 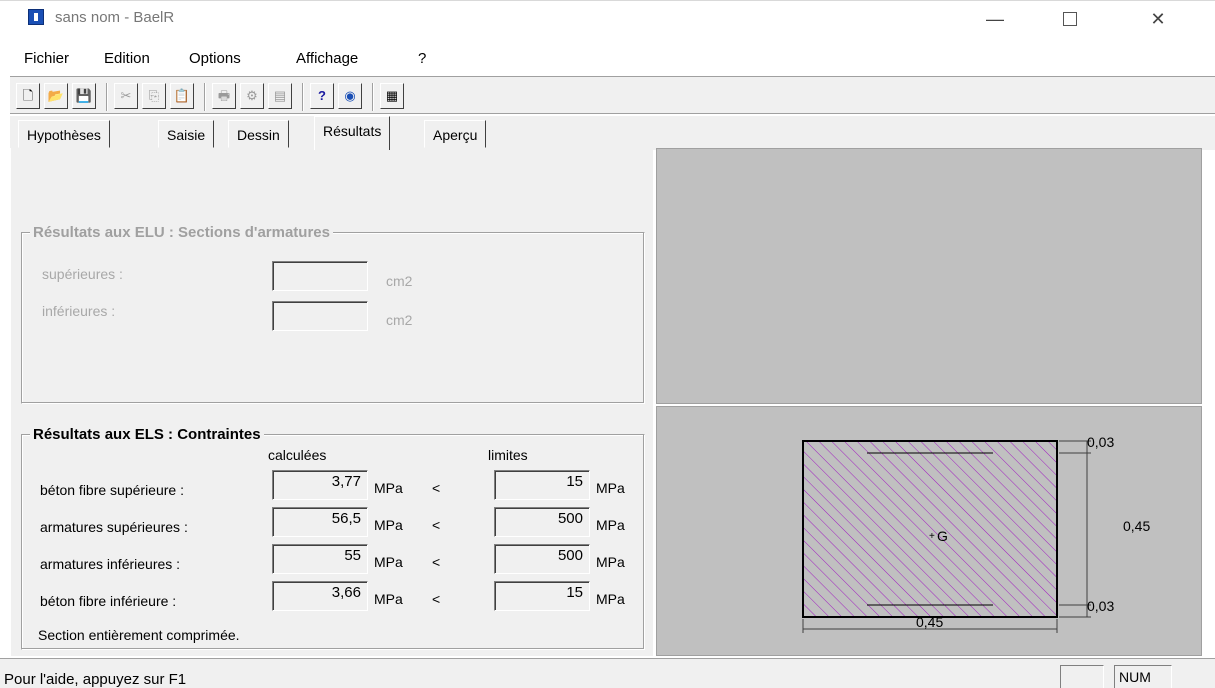 I want to click on preview-icon: ▤, so click(x=280, y=96).